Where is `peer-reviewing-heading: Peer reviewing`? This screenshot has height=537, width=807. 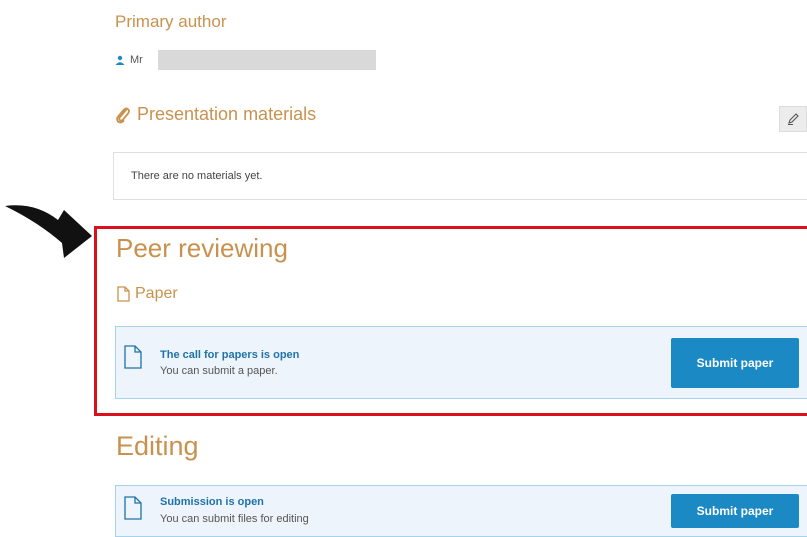
peer-reviewing-heading: Peer reviewing is located at coordinates (202, 248).